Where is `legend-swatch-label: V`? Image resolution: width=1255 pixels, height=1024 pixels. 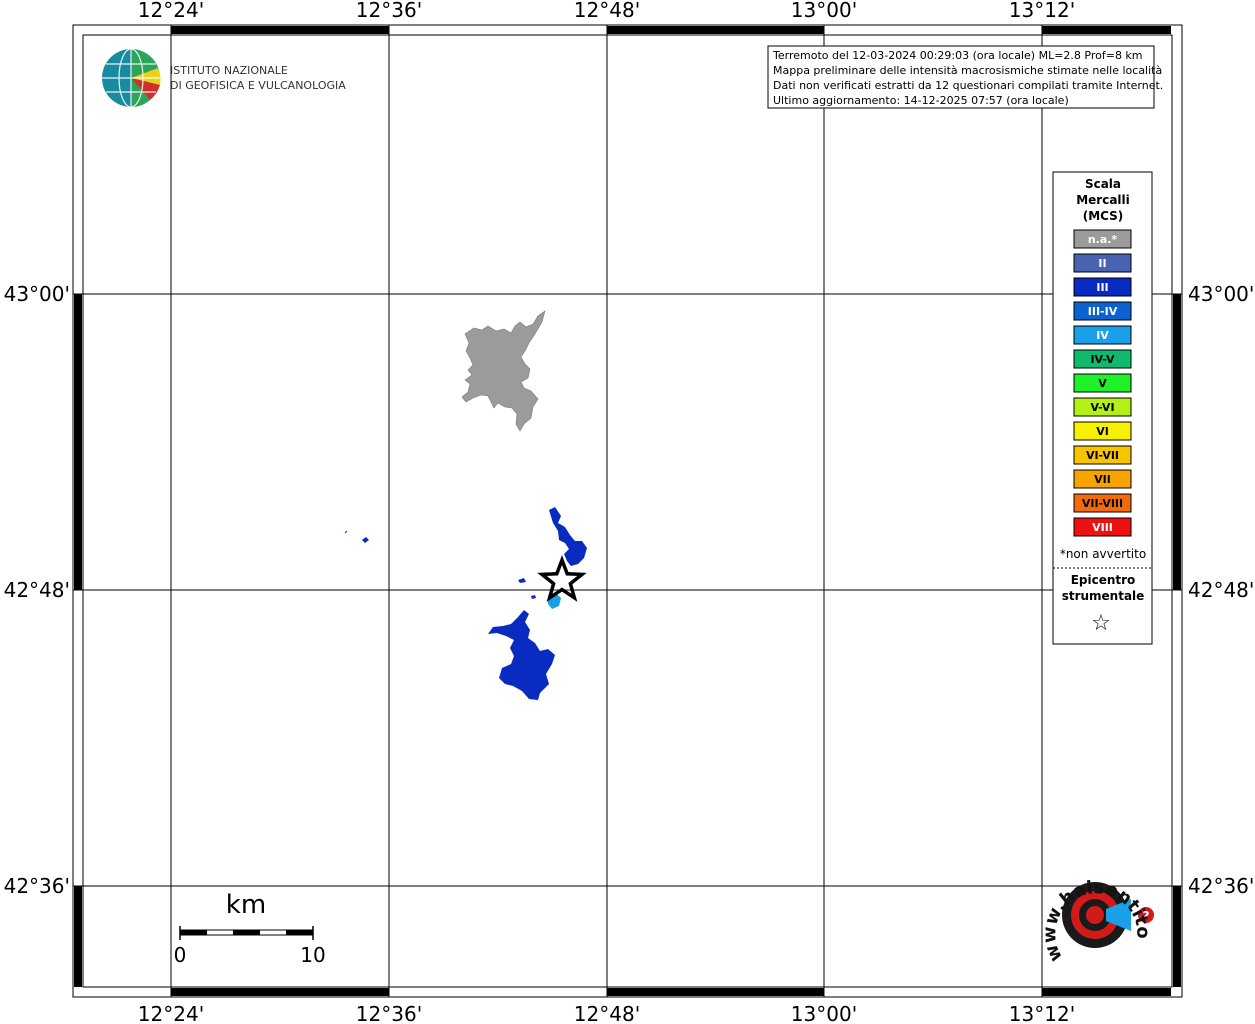
legend-swatch-label: V is located at coordinates (1102, 383).